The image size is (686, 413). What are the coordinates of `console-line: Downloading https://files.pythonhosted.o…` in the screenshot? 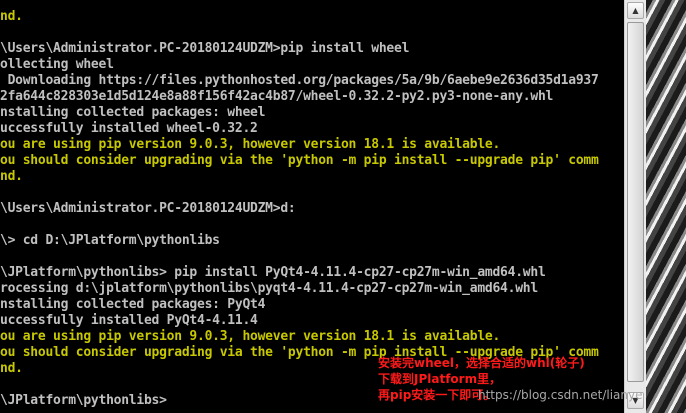 It's located at (299, 80).